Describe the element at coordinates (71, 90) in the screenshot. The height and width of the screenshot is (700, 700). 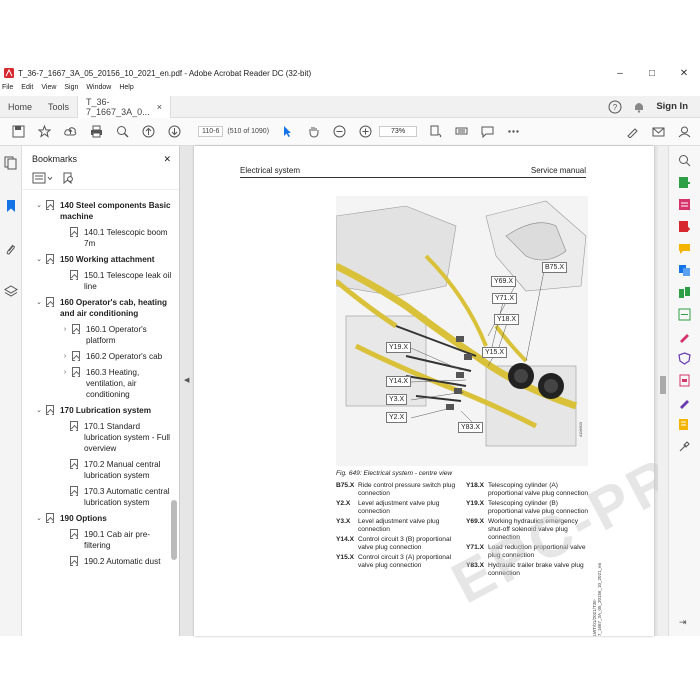
I see `menu-sign: Sign` at that location.